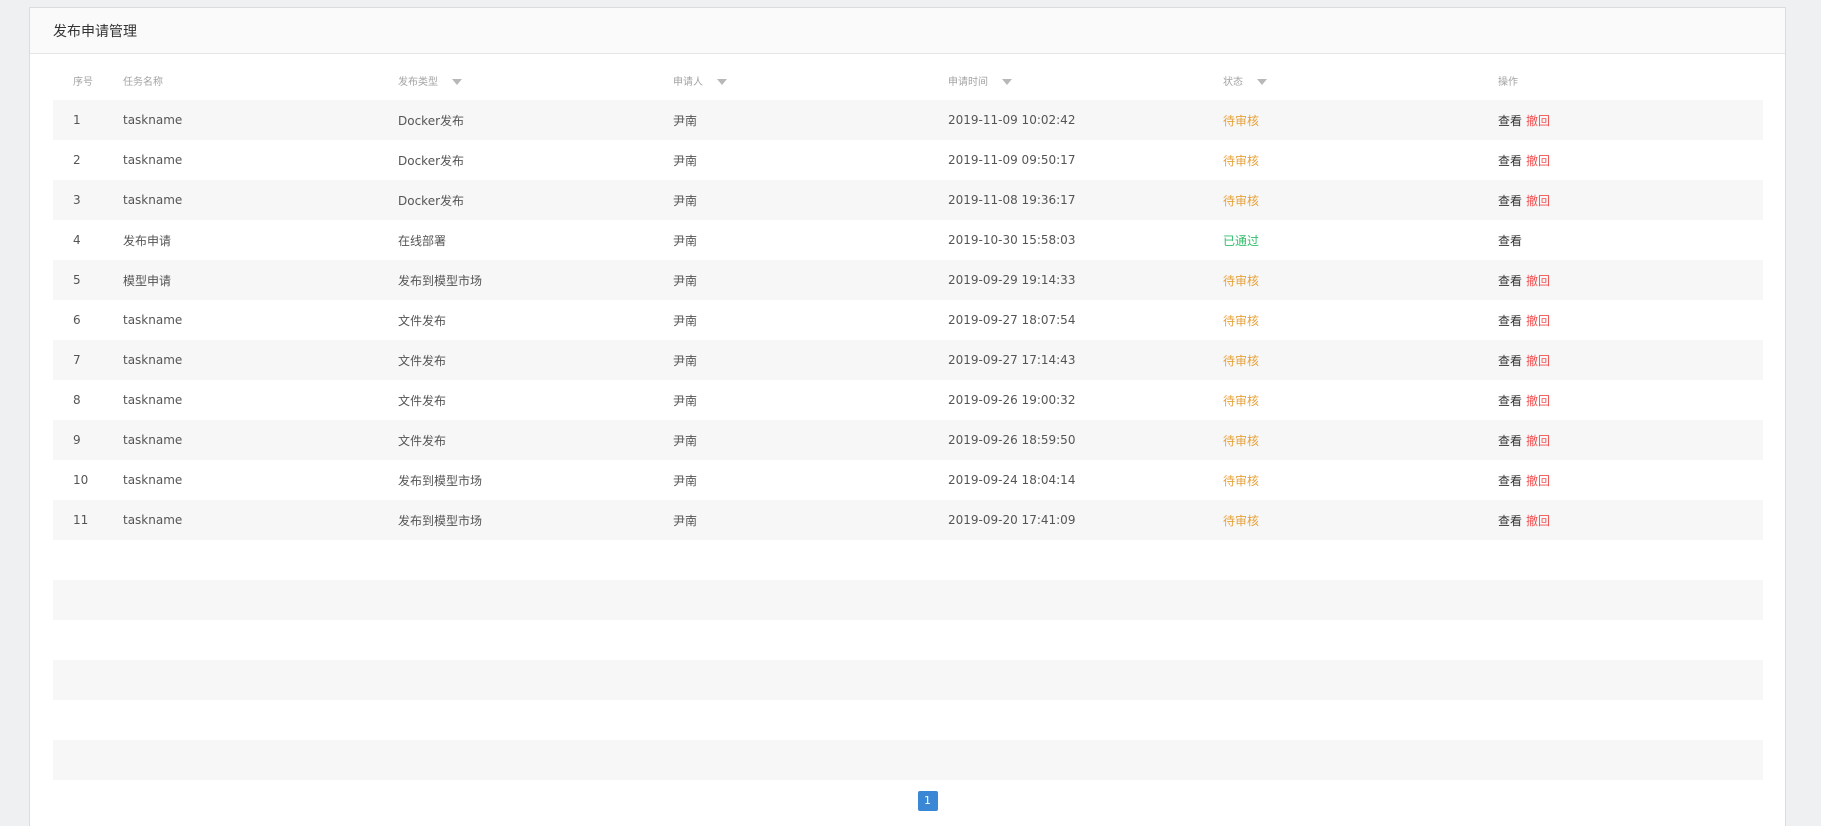 The image size is (1821, 826). What do you see at coordinates (77, 120) in the screenshot?
I see `row-index: 1` at bounding box center [77, 120].